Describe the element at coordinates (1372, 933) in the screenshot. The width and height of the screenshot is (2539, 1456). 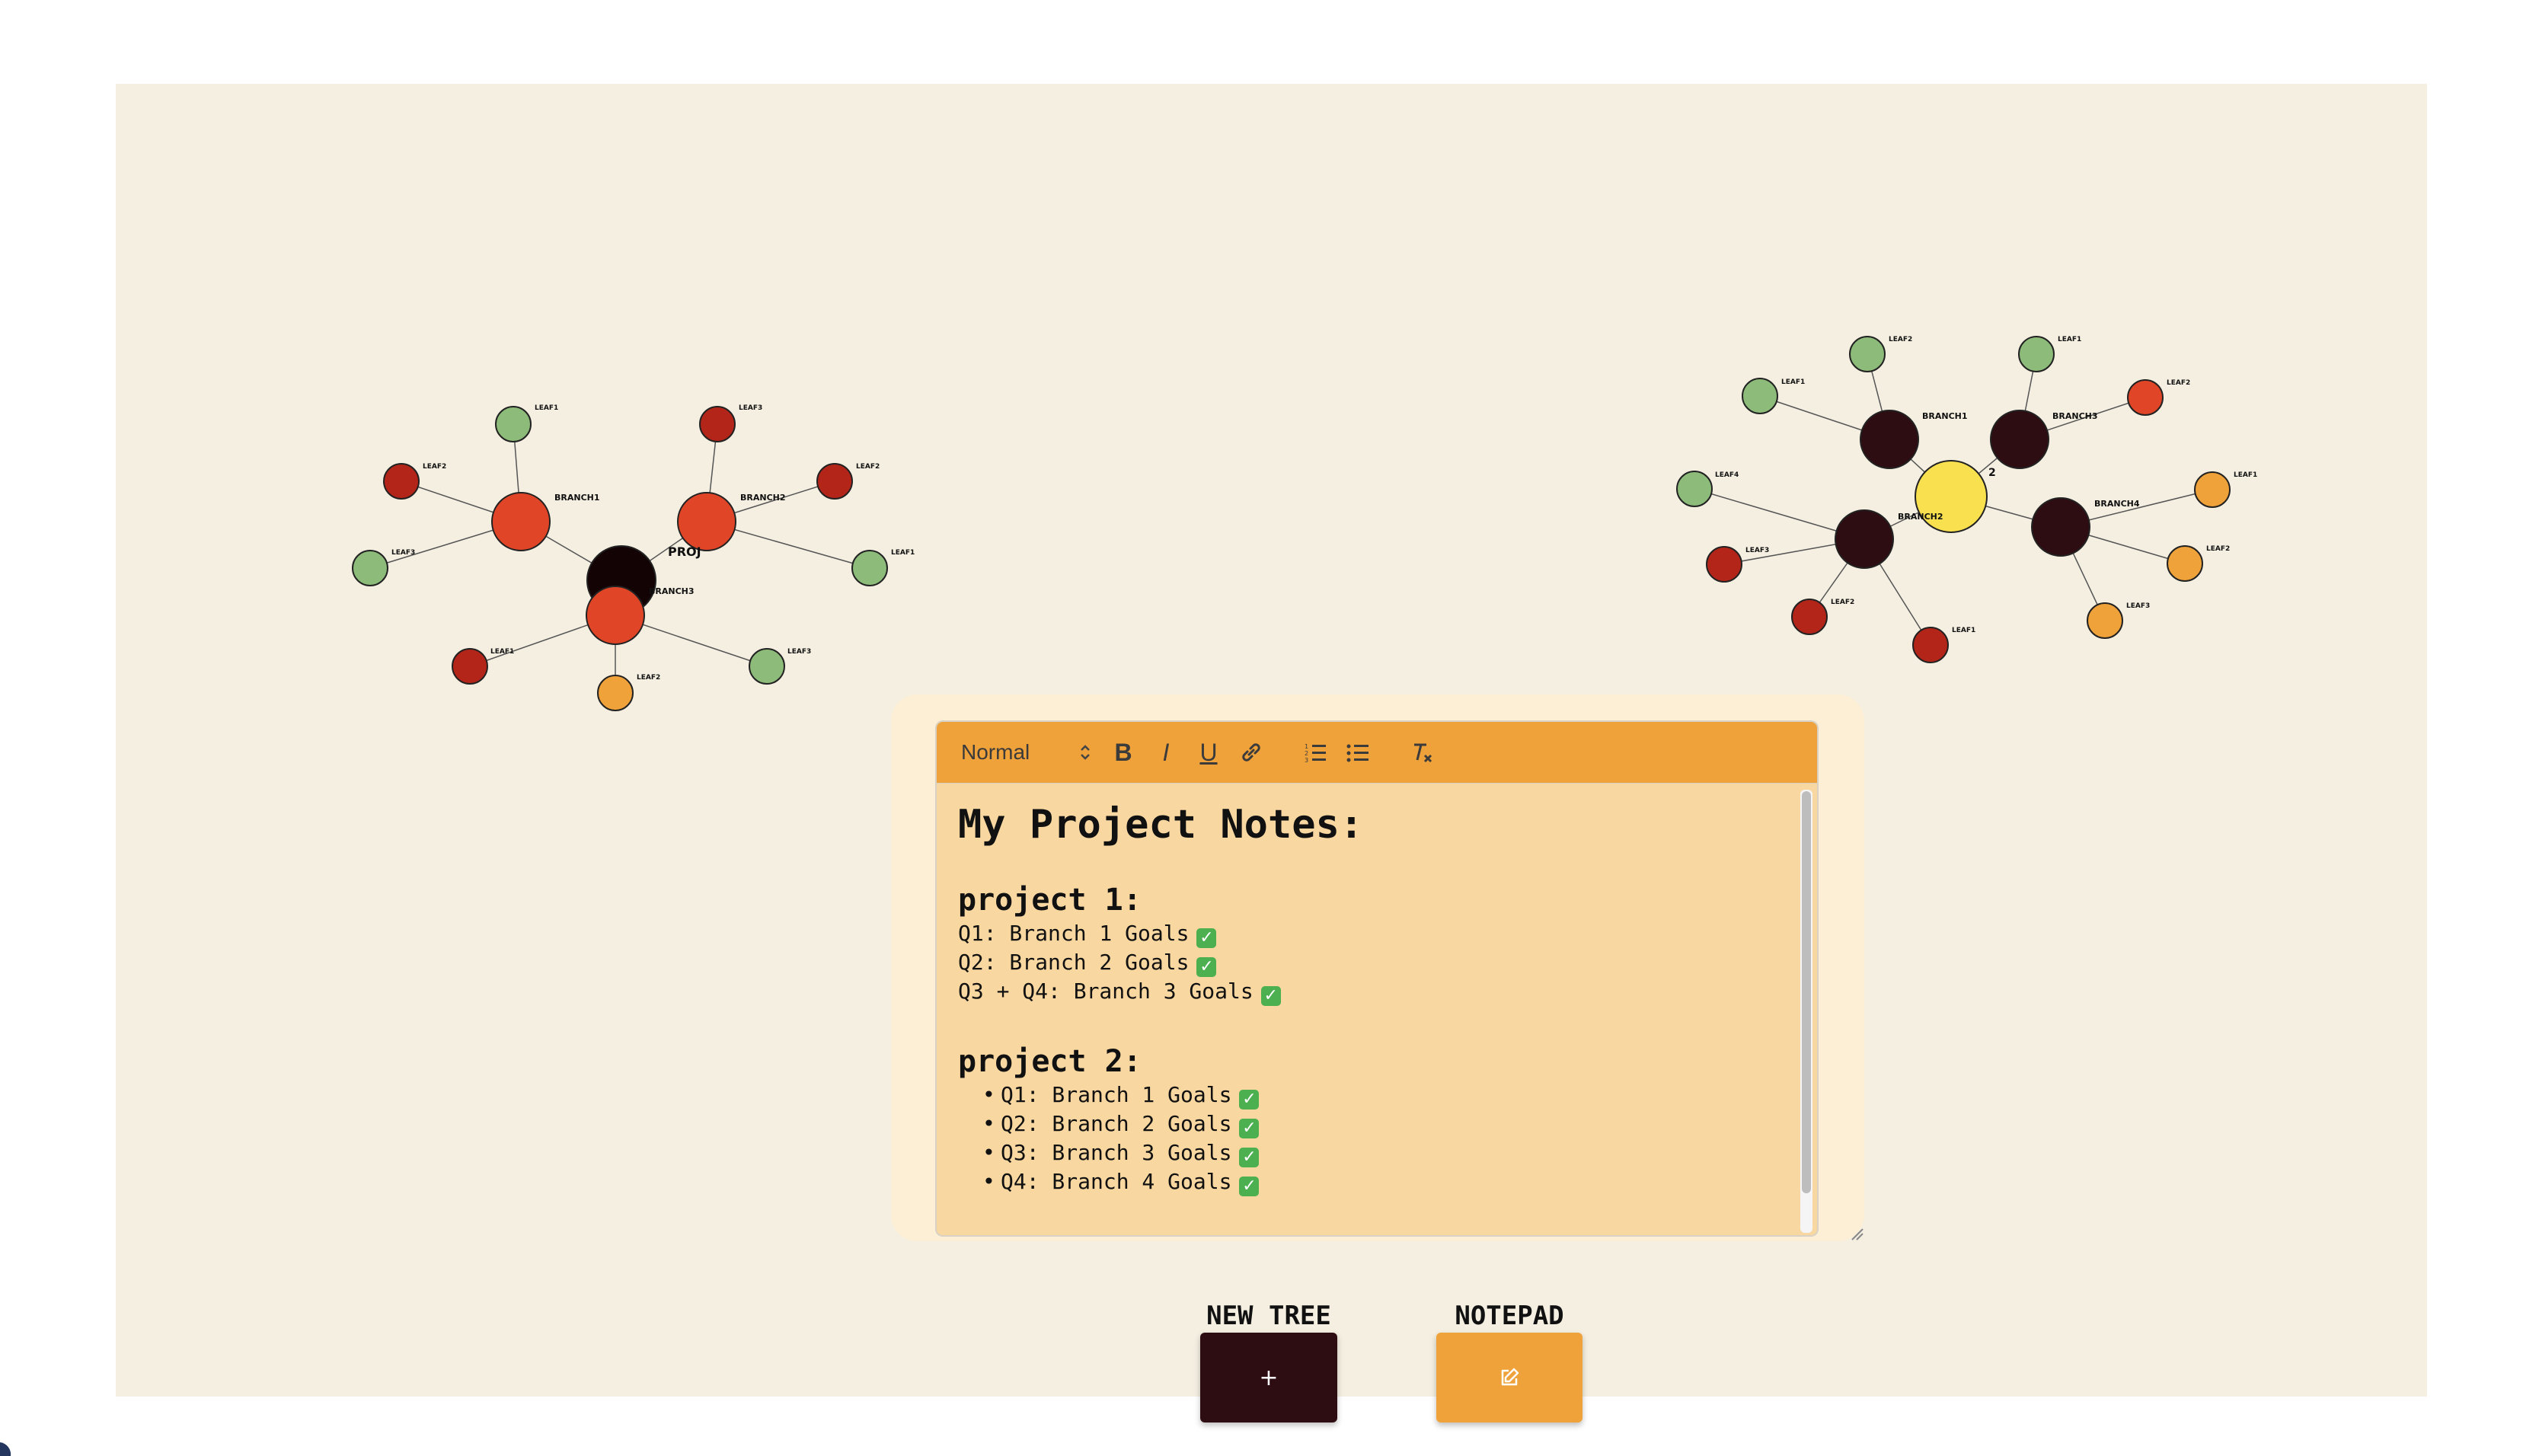
I see `project1-line: Q1: Branch 1 Goals ✓` at that location.